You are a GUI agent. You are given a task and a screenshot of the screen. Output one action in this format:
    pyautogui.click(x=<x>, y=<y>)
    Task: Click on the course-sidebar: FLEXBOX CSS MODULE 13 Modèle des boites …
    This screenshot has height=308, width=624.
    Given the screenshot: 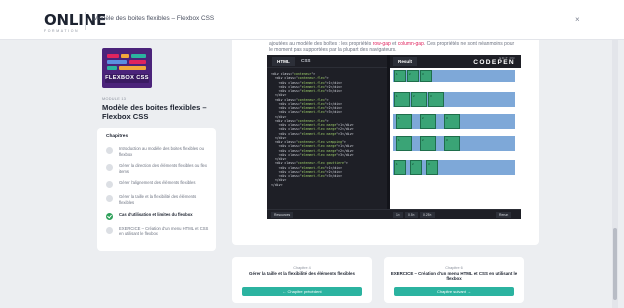 What is the action you would take?
    pyautogui.click(x=158, y=149)
    